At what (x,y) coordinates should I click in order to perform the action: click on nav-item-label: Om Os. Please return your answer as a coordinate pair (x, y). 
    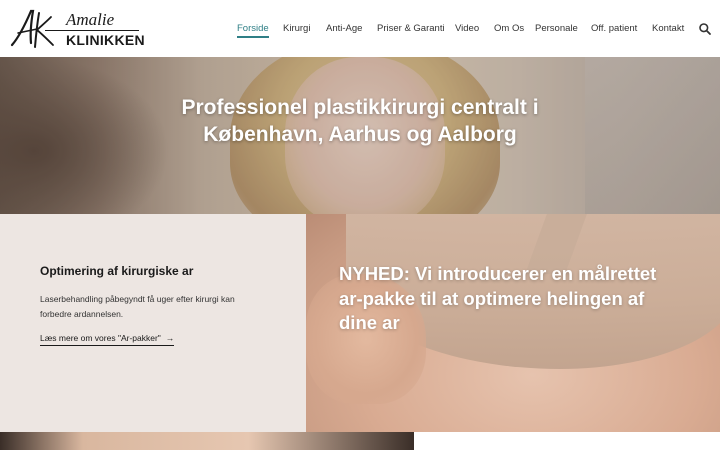
    Looking at the image, I should click on (509, 28).